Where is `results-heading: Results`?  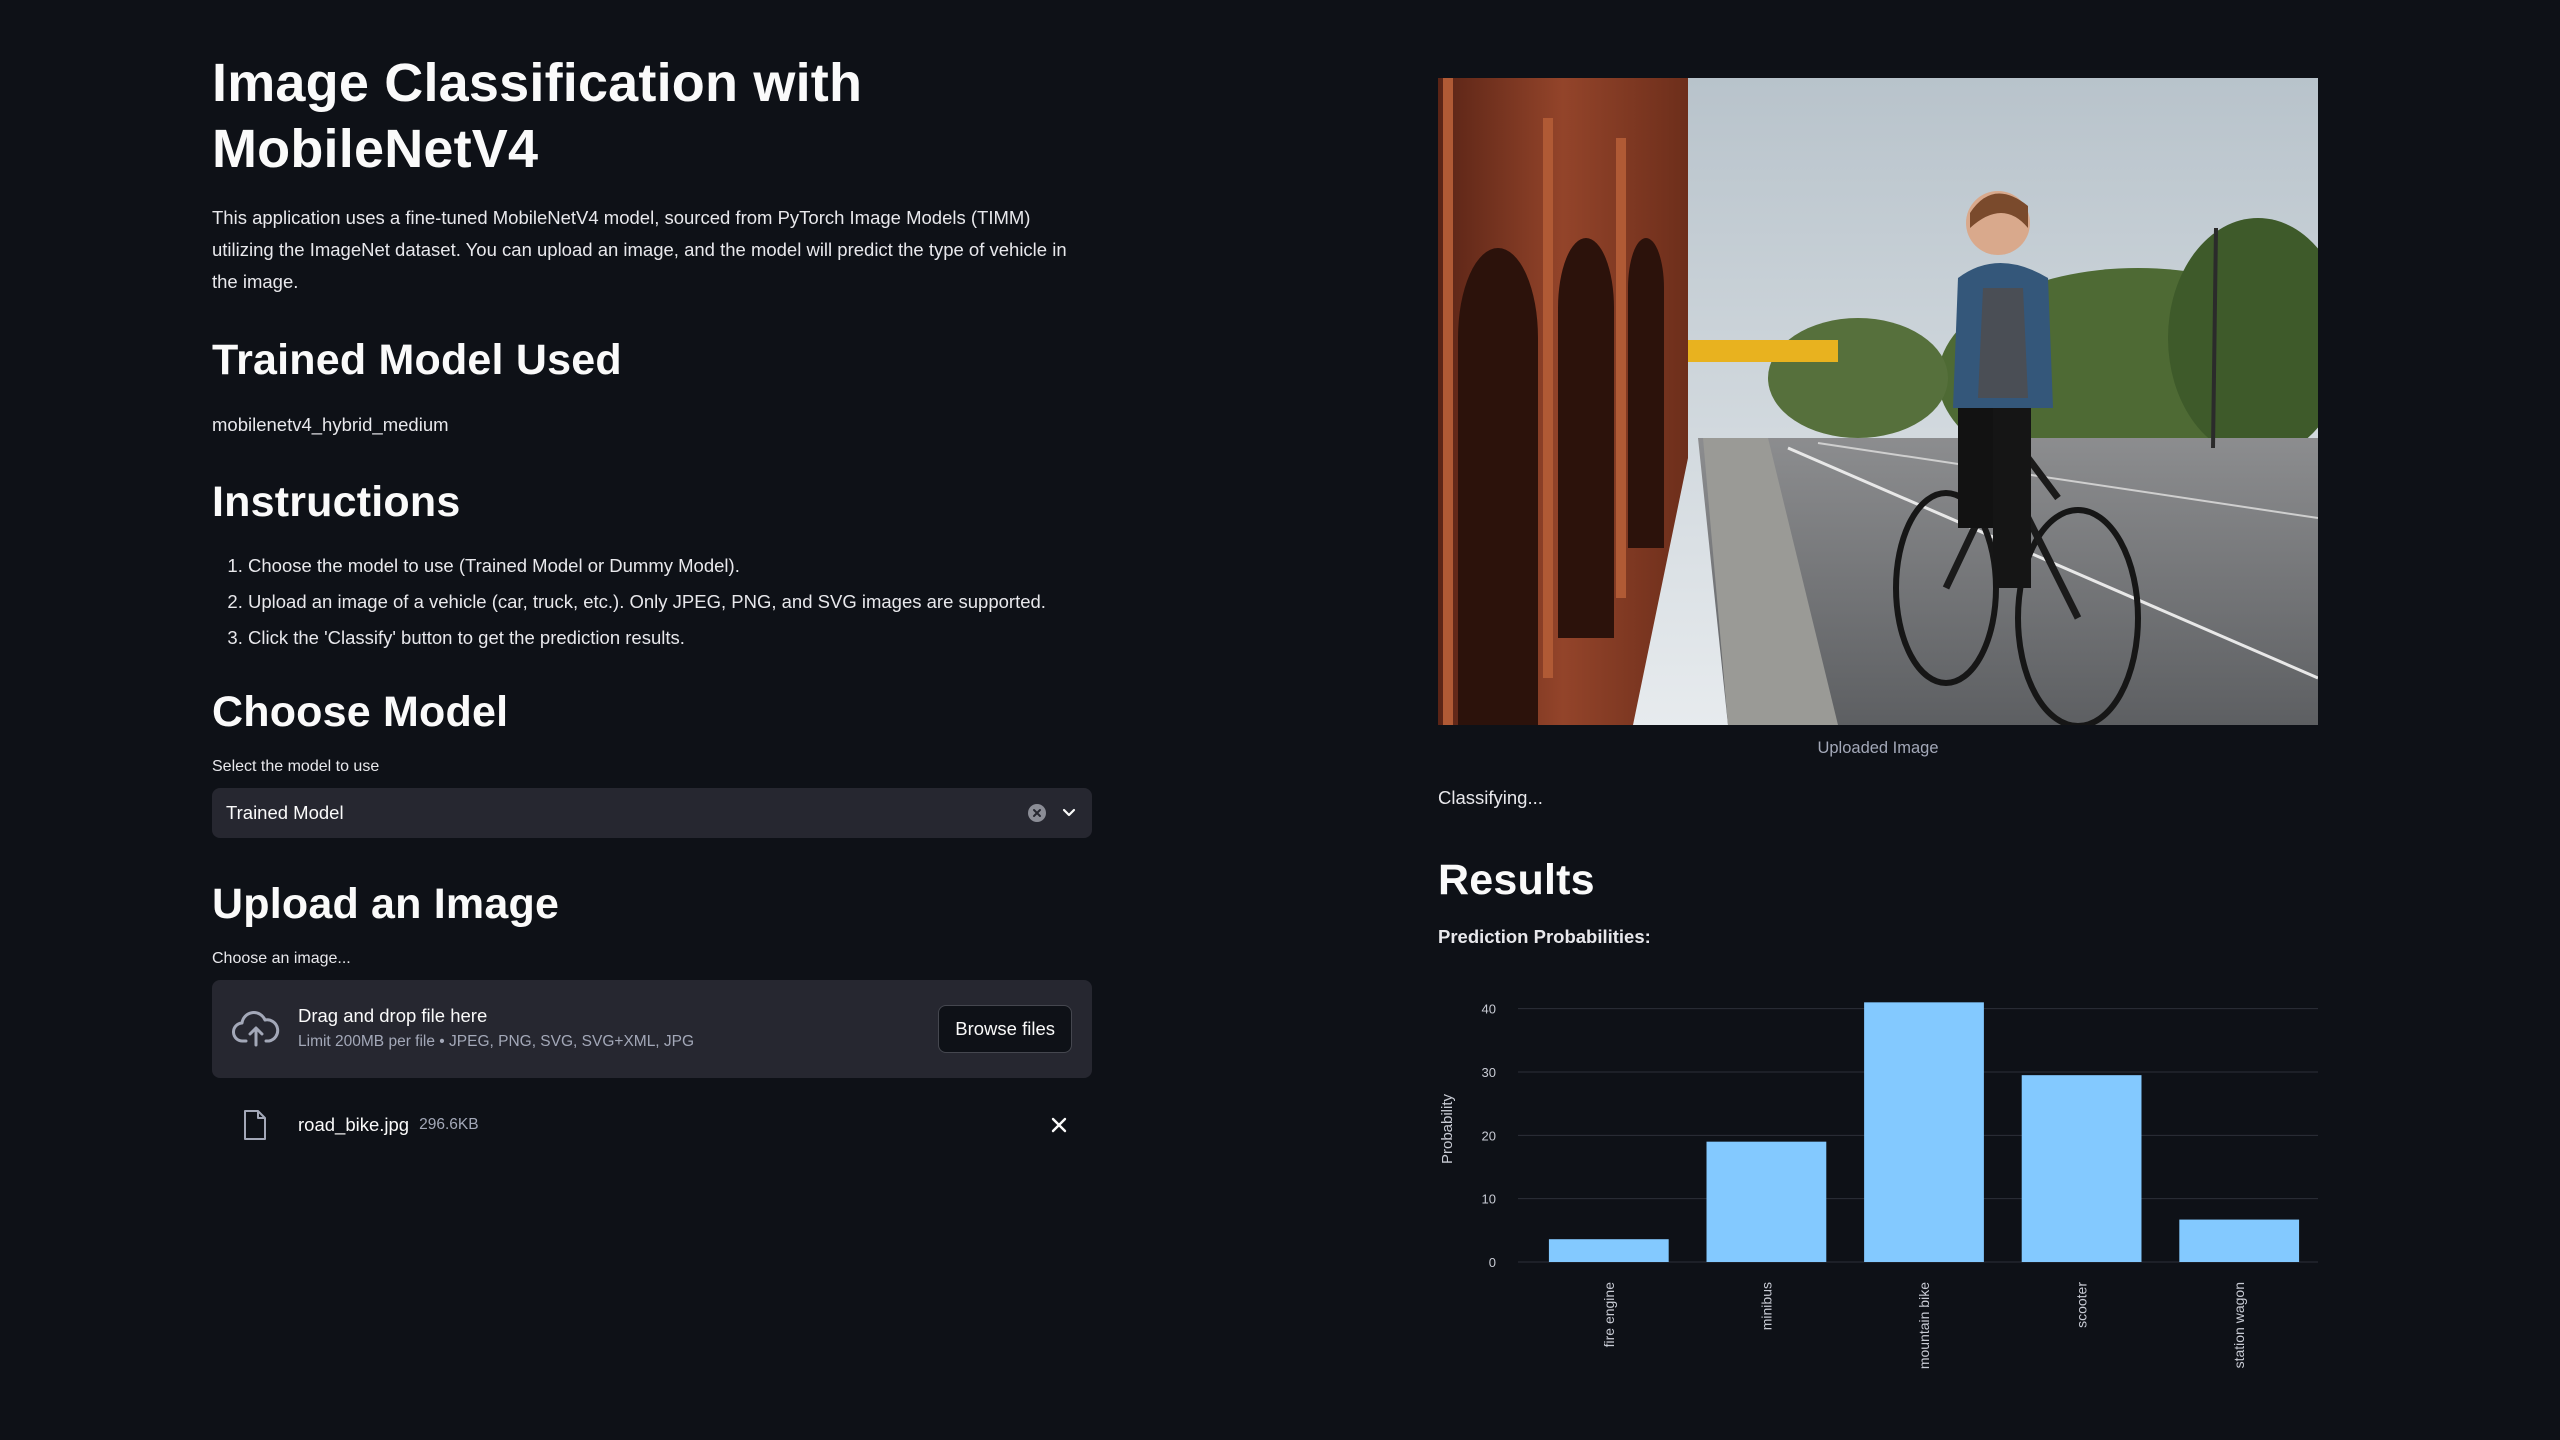 results-heading: Results is located at coordinates (1516, 880).